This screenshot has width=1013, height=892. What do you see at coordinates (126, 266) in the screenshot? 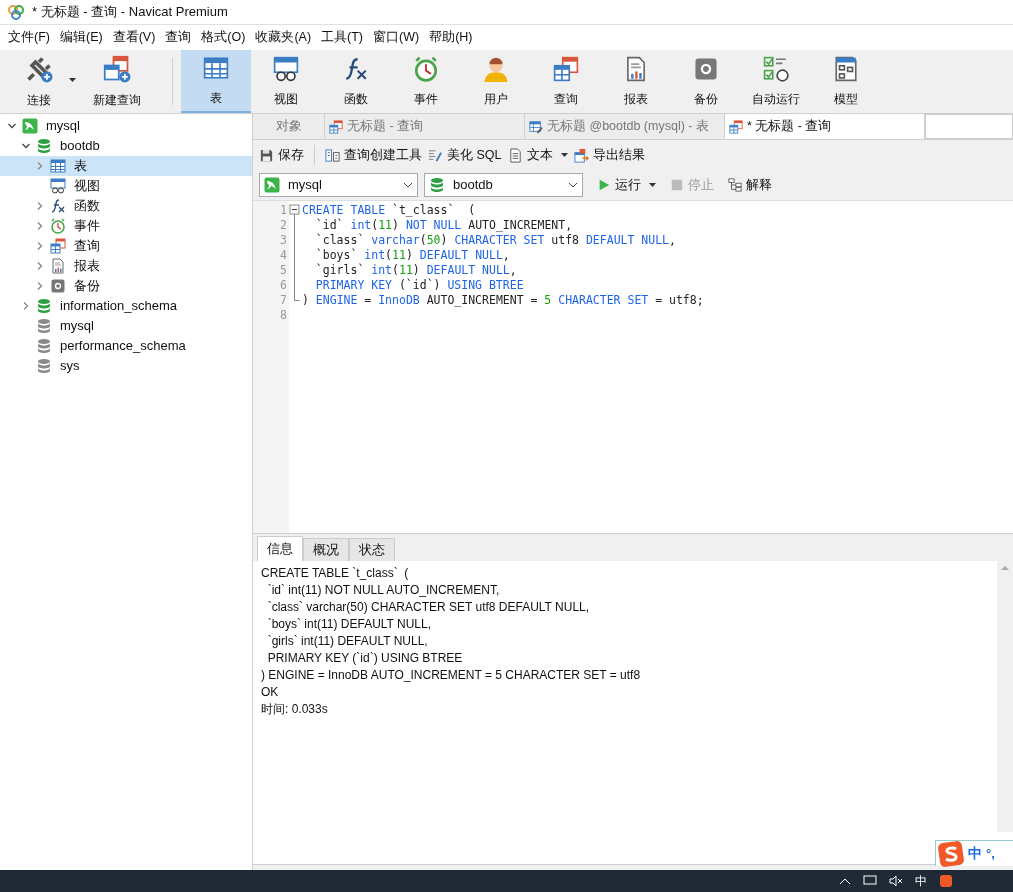
I see `tree-item: 报表` at bounding box center [126, 266].